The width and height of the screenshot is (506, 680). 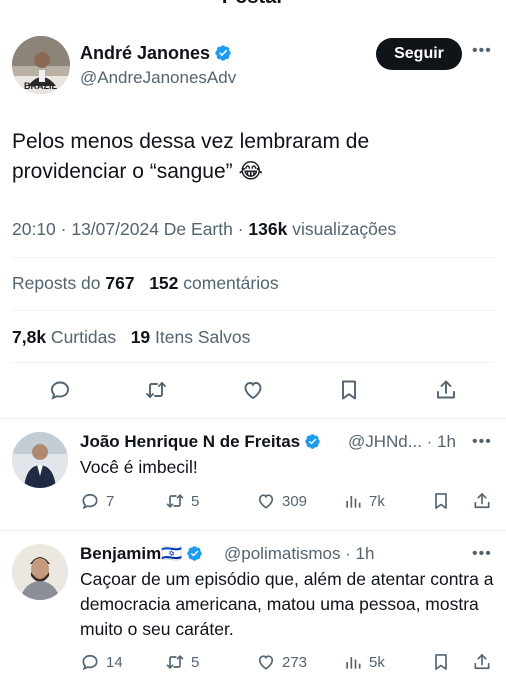 I want to click on reply-action-like: 309, so click(x=281, y=501).